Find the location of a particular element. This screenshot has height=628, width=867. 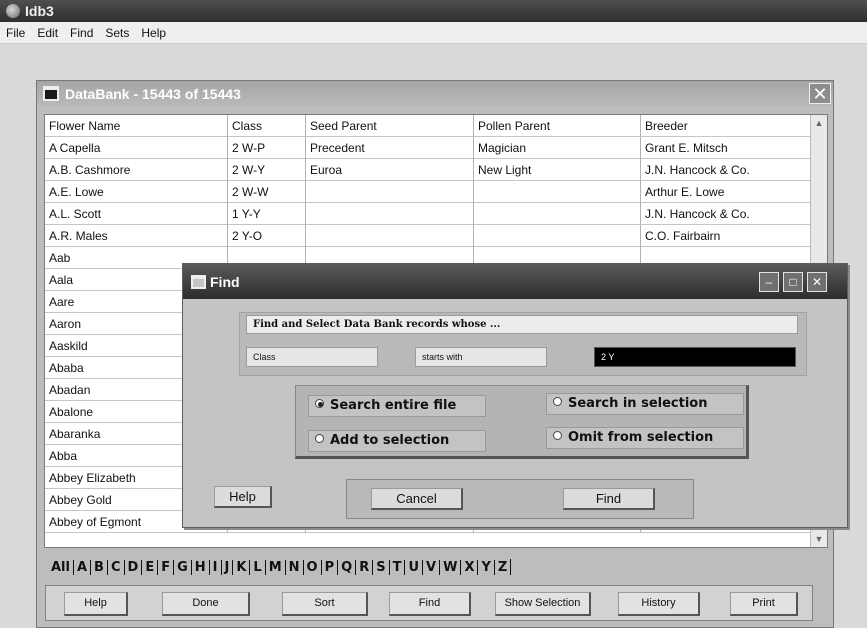

operator-select: starts with is located at coordinates (481, 357).